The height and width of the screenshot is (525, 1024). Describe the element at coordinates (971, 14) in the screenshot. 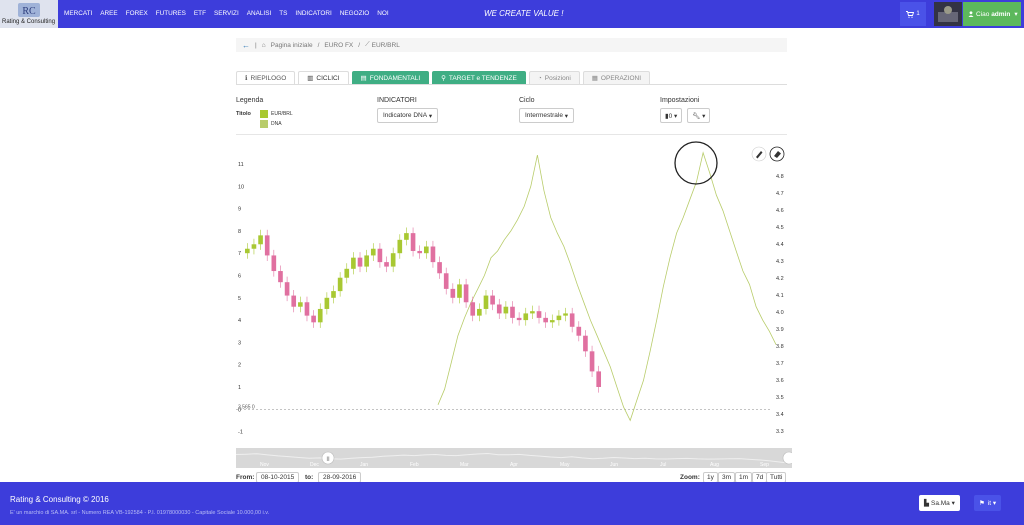

I see `user-icon` at that location.